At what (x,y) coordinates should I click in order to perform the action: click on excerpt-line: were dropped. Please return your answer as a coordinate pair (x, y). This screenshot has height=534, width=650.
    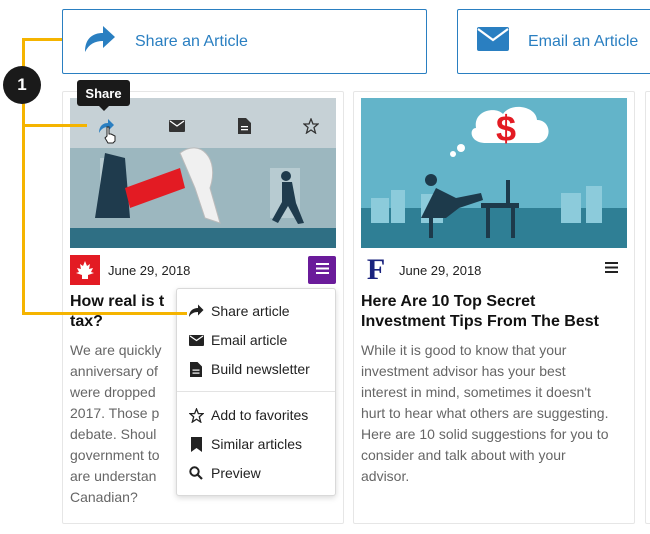
    Looking at the image, I should click on (113, 392).